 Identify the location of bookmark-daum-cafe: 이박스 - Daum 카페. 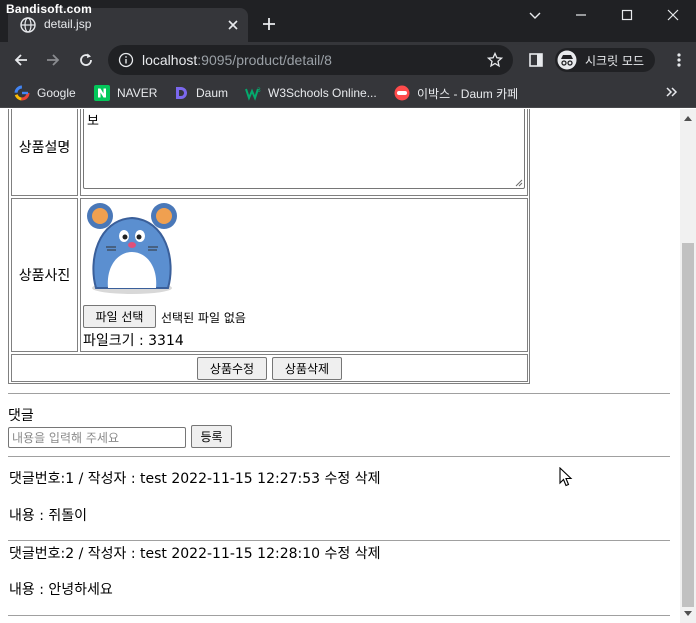
(456, 93).